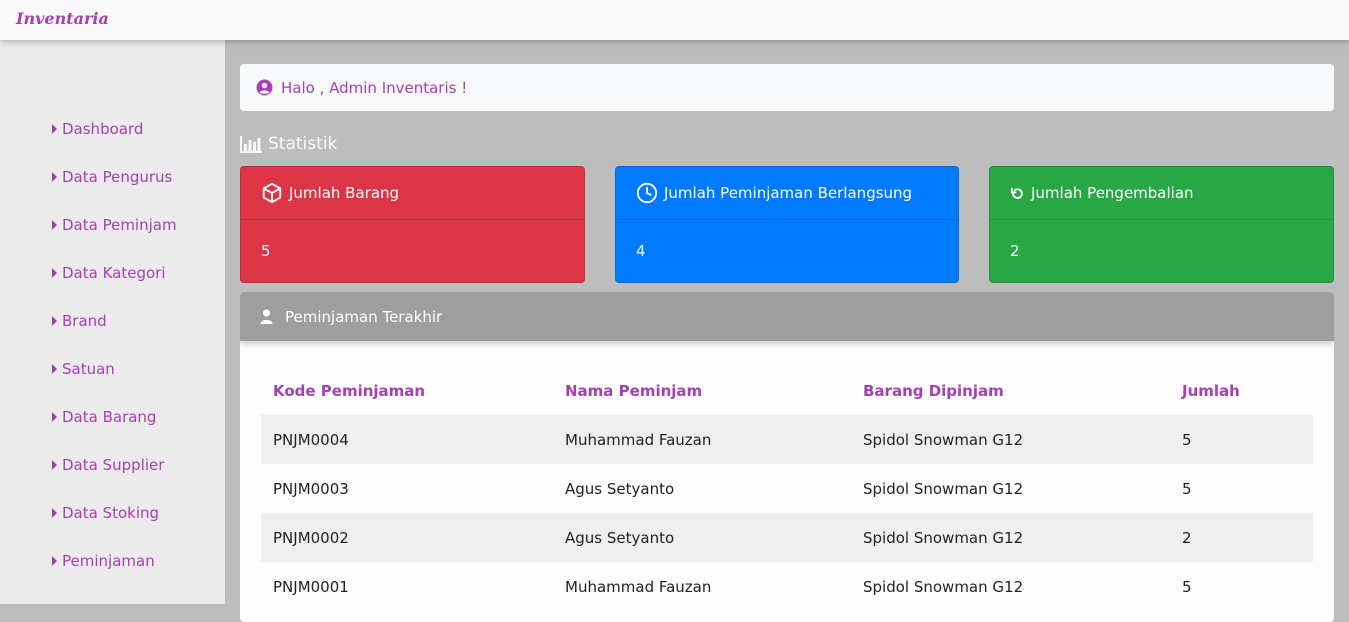 The width and height of the screenshot is (1349, 622). What do you see at coordinates (1010, 391) in the screenshot?
I see `column-header: Barang Dipinjam` at bounding box center [1010, 391].